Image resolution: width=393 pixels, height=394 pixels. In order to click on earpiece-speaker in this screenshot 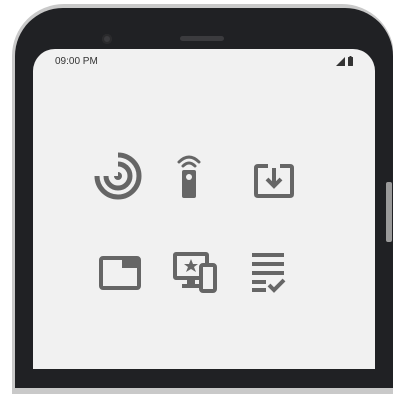, I will do `click(202, 38)`.